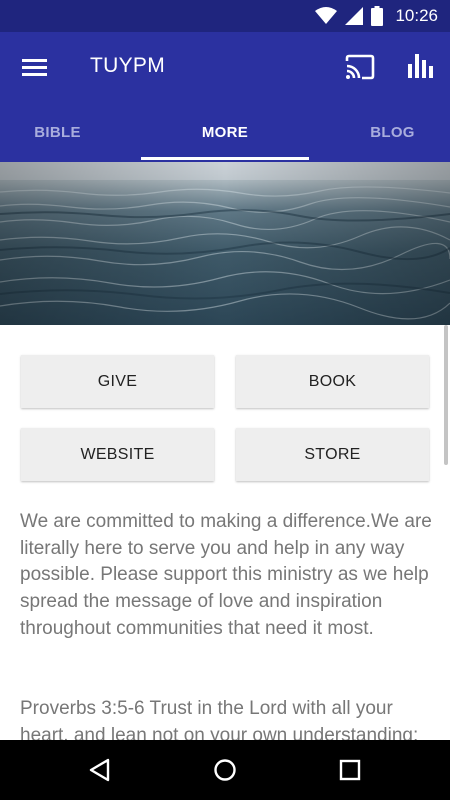  I want to click on scrollbar, so click(446, 395).